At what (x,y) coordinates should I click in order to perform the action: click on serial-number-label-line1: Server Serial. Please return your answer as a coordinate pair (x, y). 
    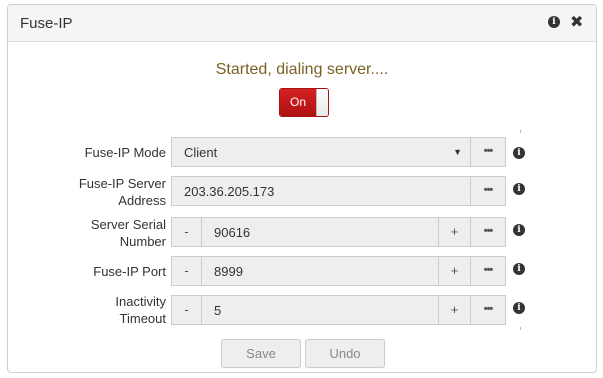
    Looking at the image, I should click on (128, 224).